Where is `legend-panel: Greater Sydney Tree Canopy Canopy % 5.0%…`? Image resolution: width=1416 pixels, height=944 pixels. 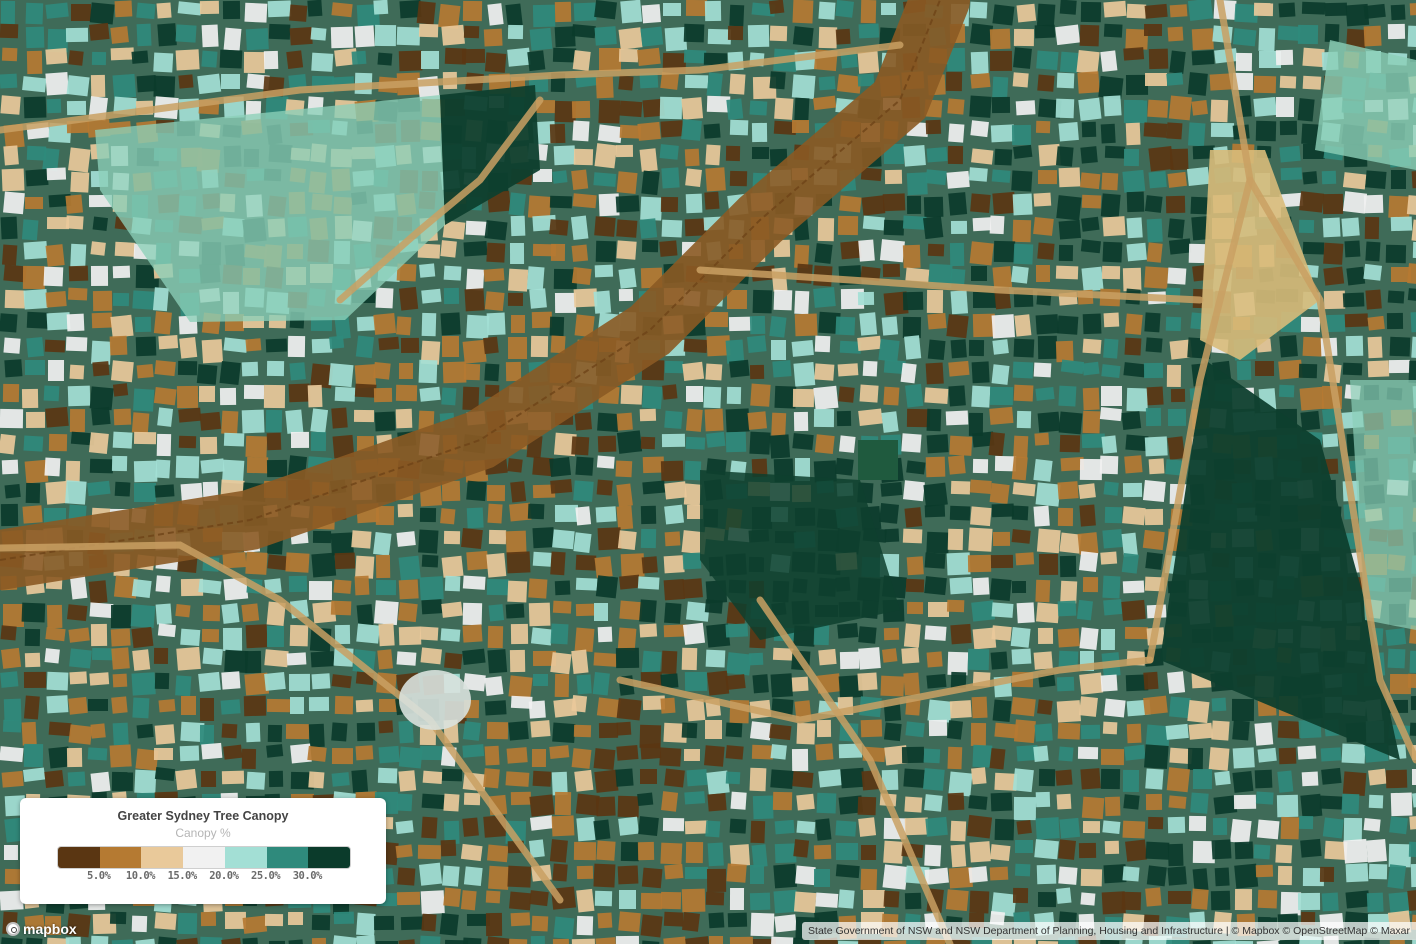
legend-panel: Greater Sydney Tree Canopy Canopy % 5.0%… is located at coordinates (203, 851).